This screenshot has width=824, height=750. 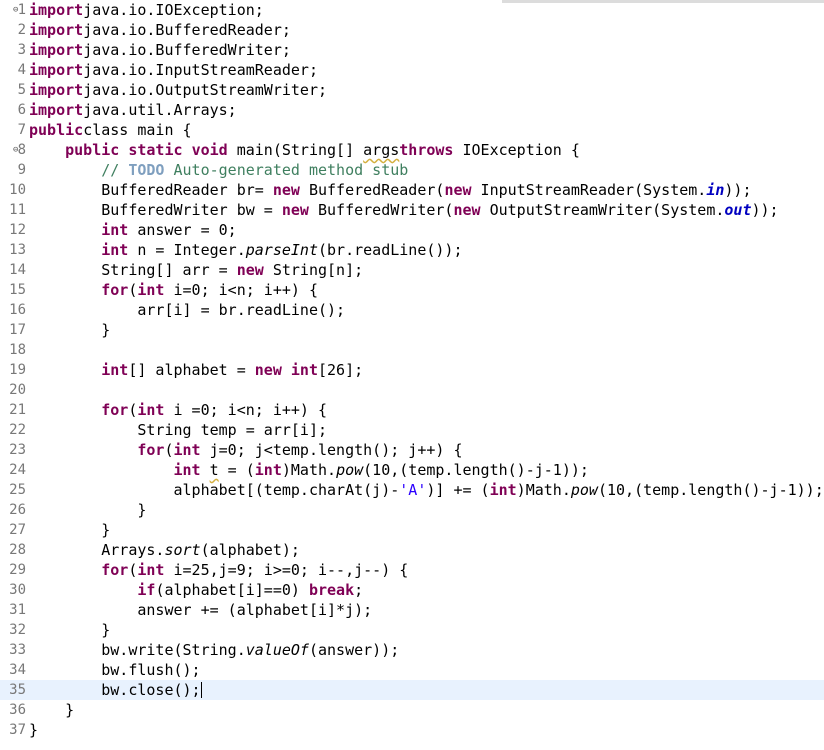 What do you see at coordinates (17, 650) in the screenshot?
I see `line-number: 33` at bounding box center [17, 650].